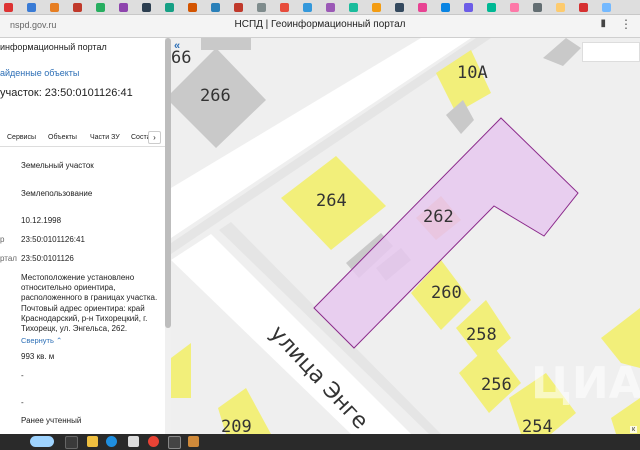 The width and height of the screenshot is (640, 450). I want to click on watermark: ЦИАН, so click(585, 383).